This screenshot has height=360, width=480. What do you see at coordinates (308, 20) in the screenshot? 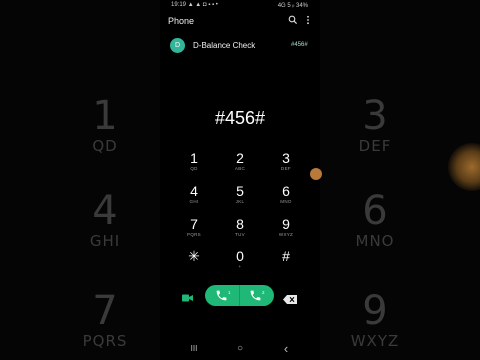
I see `more-vert-icon` at bounding box center [308, 20].